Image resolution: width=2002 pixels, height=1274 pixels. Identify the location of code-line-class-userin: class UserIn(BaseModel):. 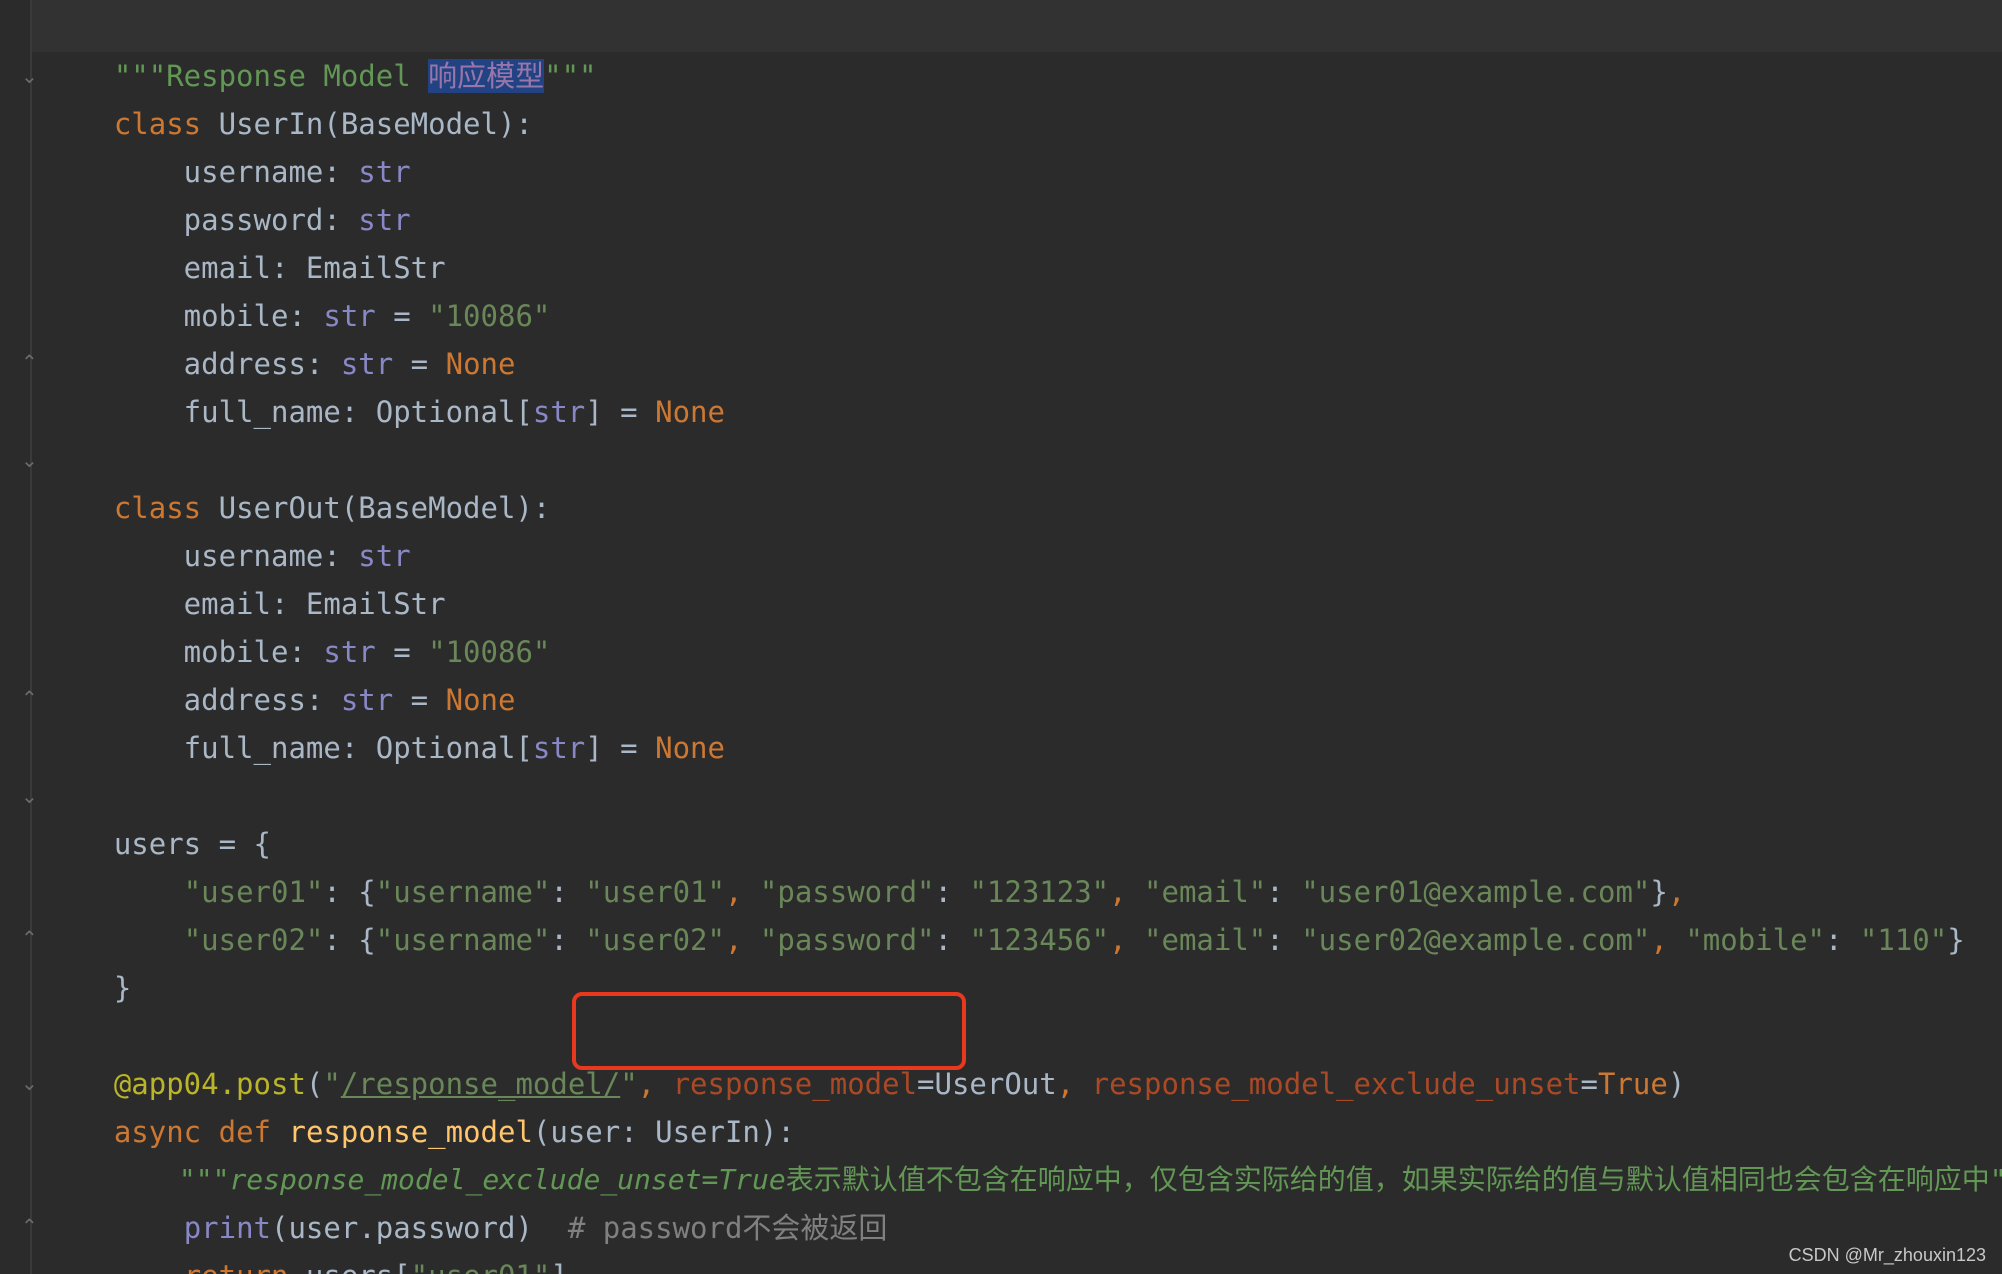
(288, 96).